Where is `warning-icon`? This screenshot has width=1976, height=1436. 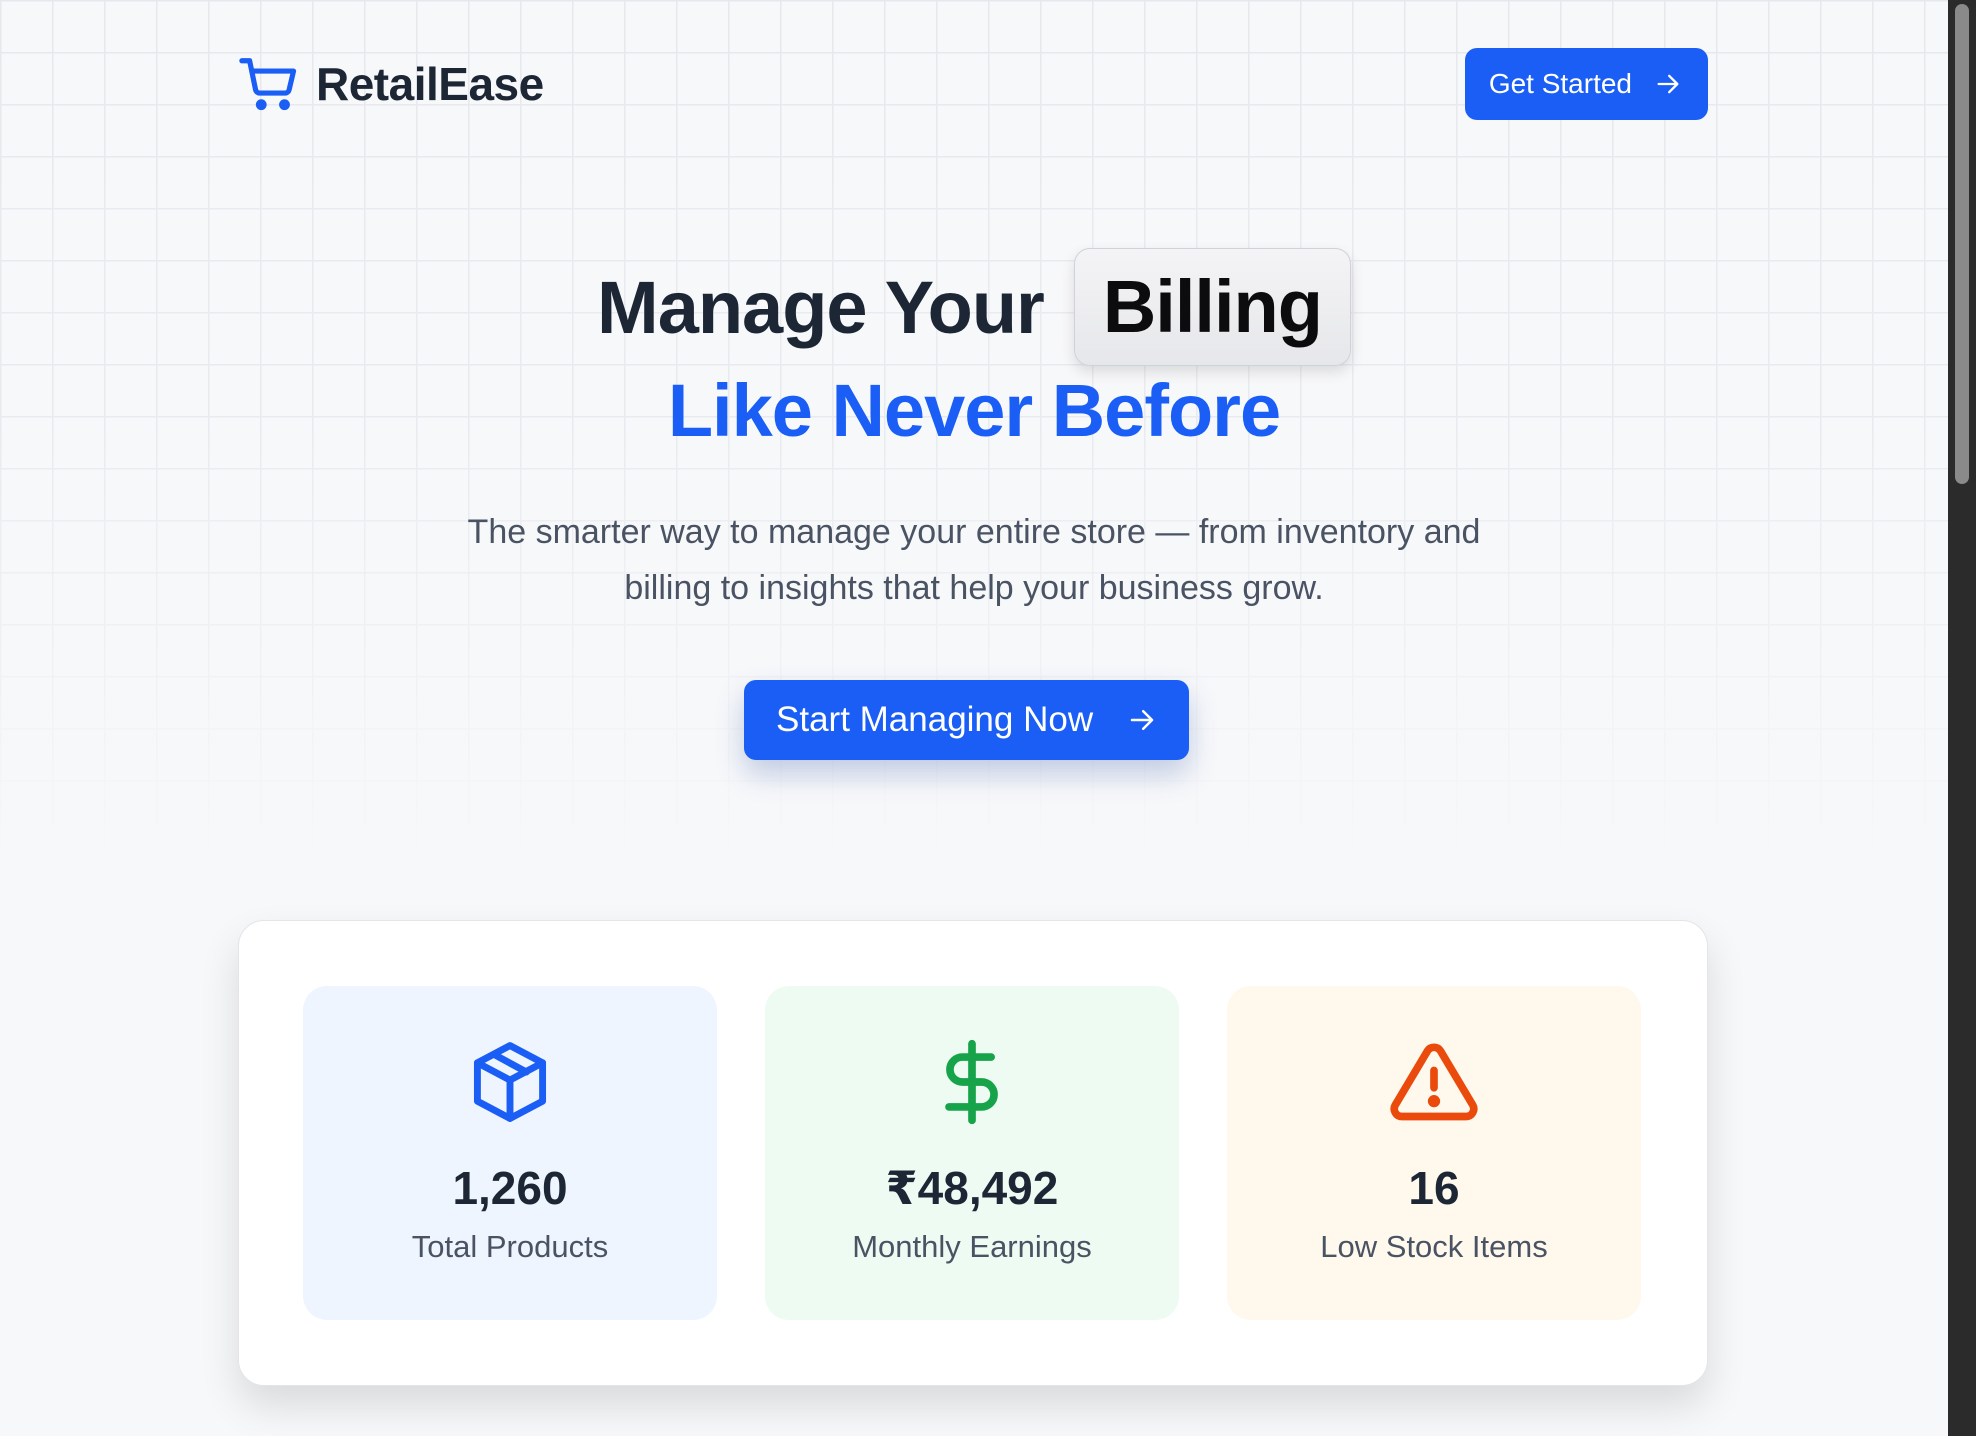 warning-icon is located at coordinates (1434, 1082).